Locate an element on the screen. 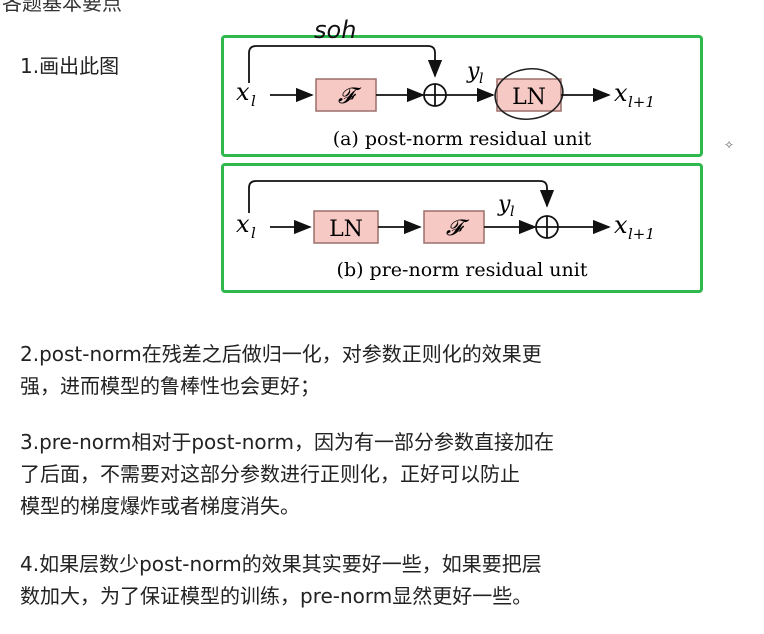 This screenshot has height=634, width=764. output-x-b: x is located at coordinates (621, 225).